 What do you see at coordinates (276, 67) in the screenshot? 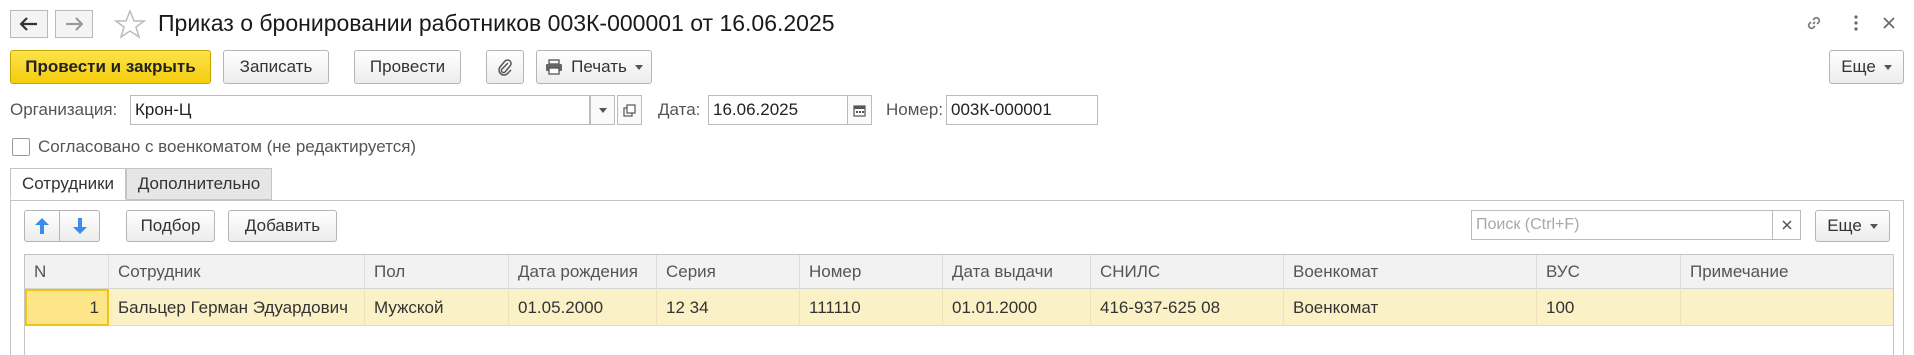
I see `save-button: Записать` at bounding box center [276, 67].